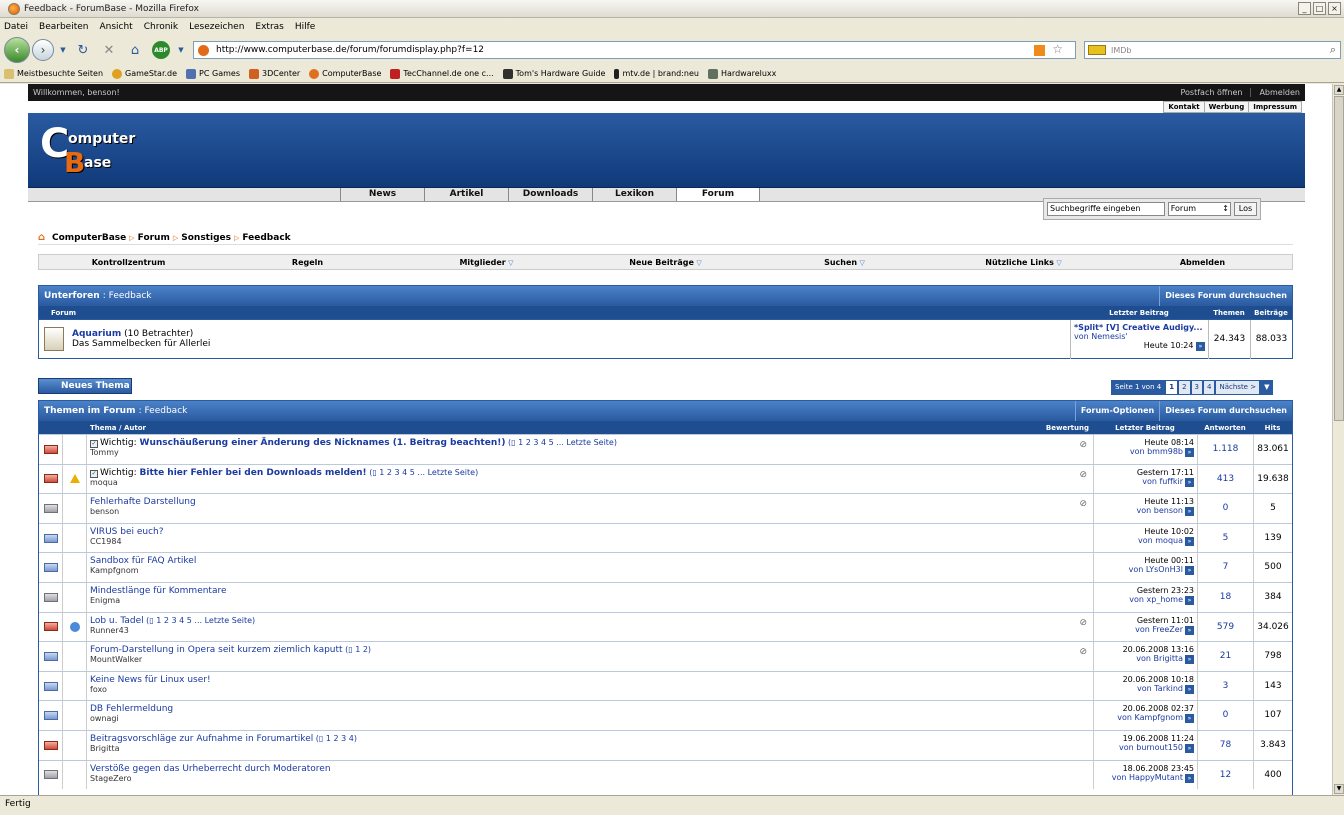 This screenshot has height=815, width=1344. Describe the element at coordinates (1267, 387) in the screenshot. I see `pager-menu-icon: ▼` at that location.